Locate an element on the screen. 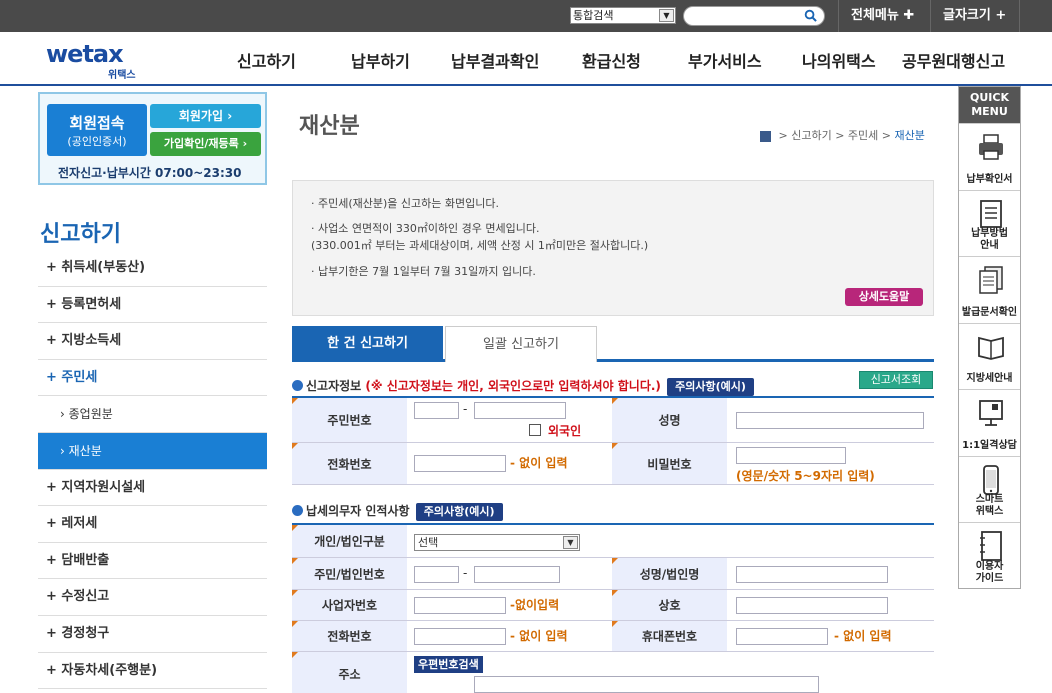 This screenshot has height=693, width=1052. zip-search-button: 우편번호검색 is located at coordinates (448, 664).